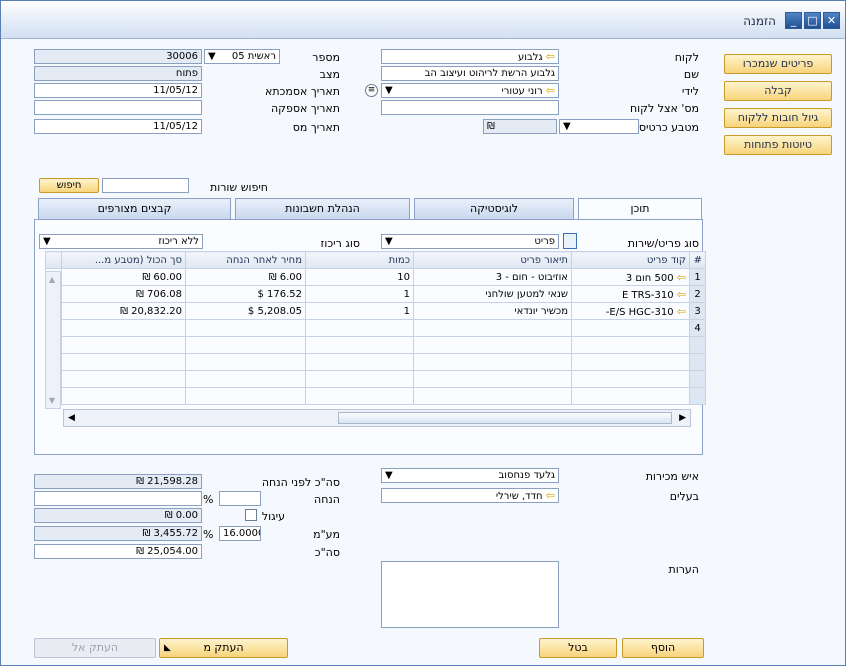  I want to click on cell-item-code: ⇦ E TRS-310, so click(630, 294).